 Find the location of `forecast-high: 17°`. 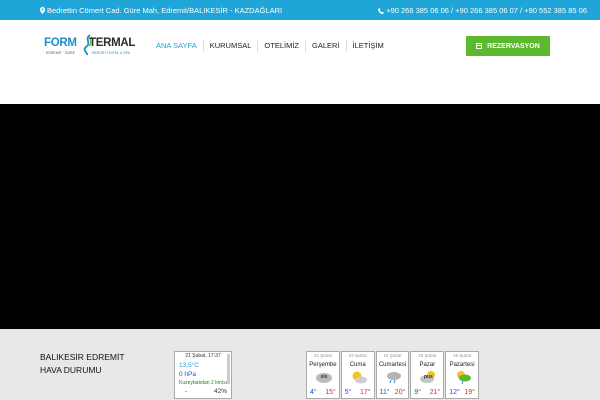

forecast-high: 17° is located at coordinates (365, 392).